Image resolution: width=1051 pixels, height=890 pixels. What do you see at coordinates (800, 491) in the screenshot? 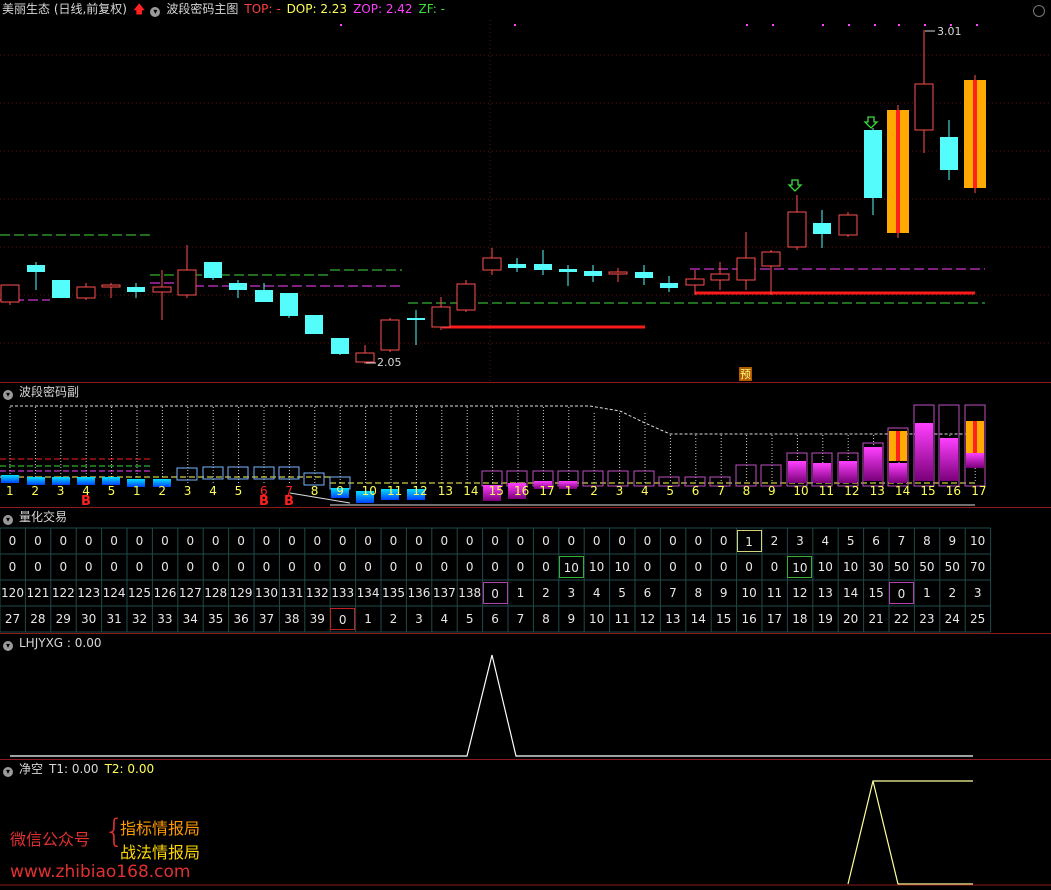
I see `wave-count-label: 10` at bounding box center [800, 491].